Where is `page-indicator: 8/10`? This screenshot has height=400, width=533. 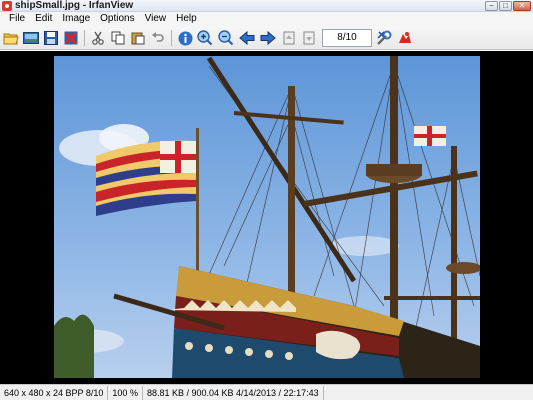
page-indicator: 8/10 is located at coordinates (347, 38).